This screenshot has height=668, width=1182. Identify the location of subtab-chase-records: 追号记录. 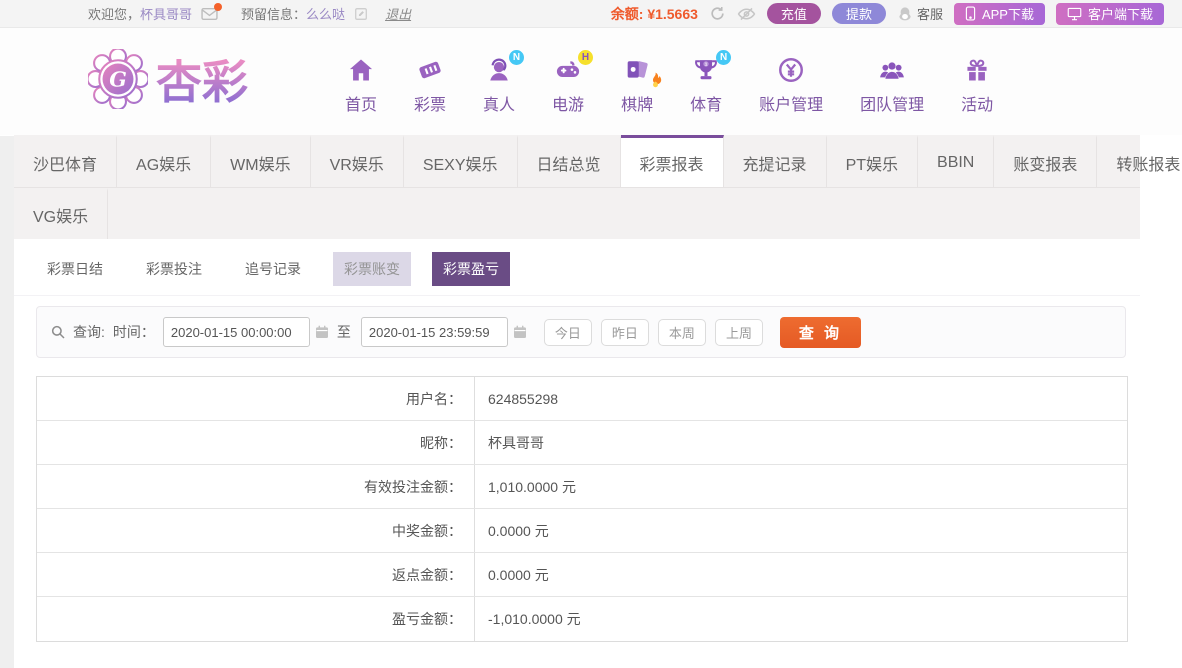
(273, 269).